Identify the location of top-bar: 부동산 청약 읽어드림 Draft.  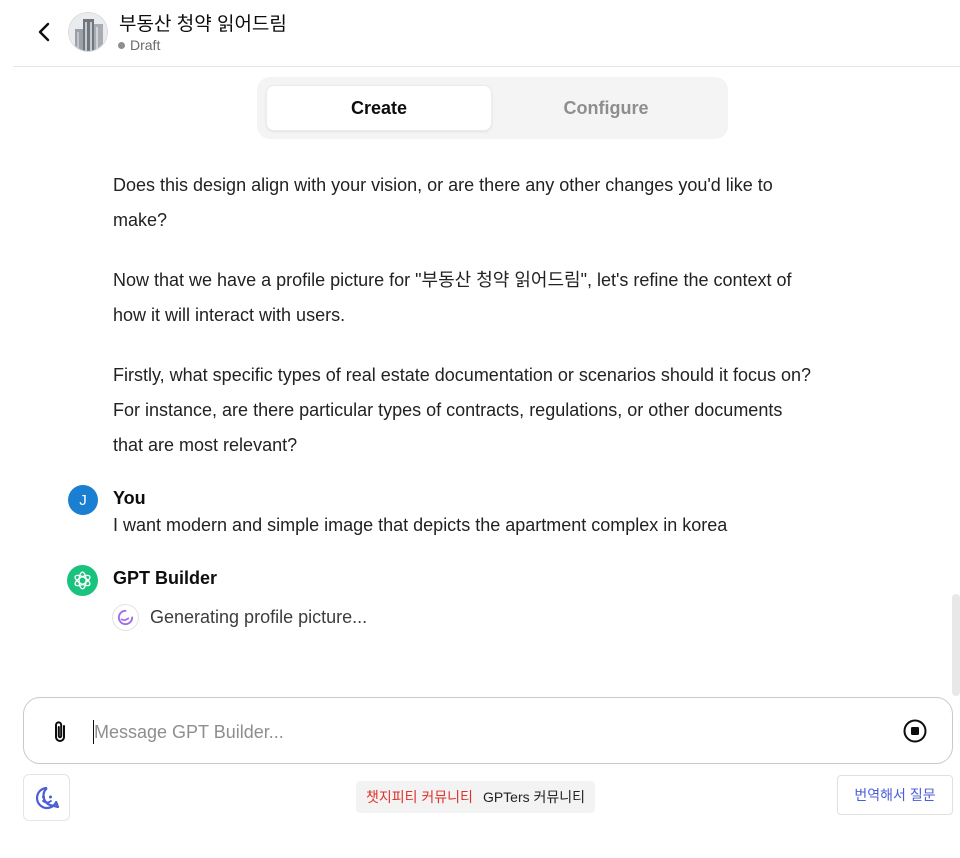
(486, 33).